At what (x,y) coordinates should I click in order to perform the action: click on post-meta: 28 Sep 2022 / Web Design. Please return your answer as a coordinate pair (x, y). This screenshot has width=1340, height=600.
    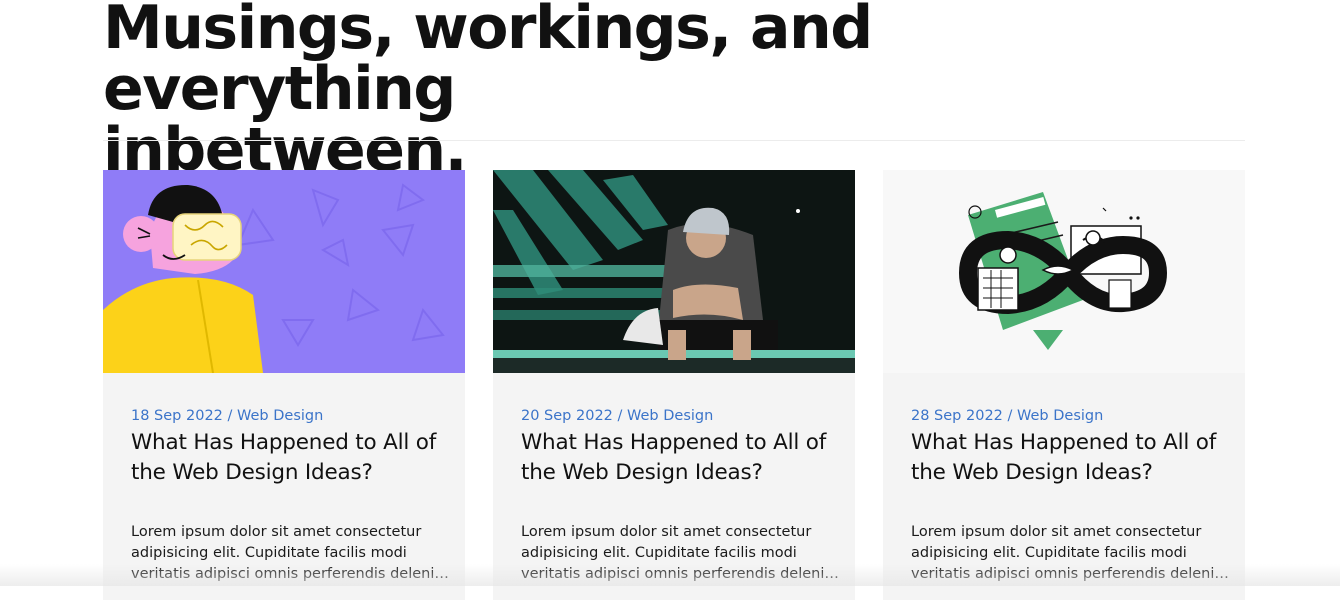
    Looking at the image, I should click on (1007, 416).